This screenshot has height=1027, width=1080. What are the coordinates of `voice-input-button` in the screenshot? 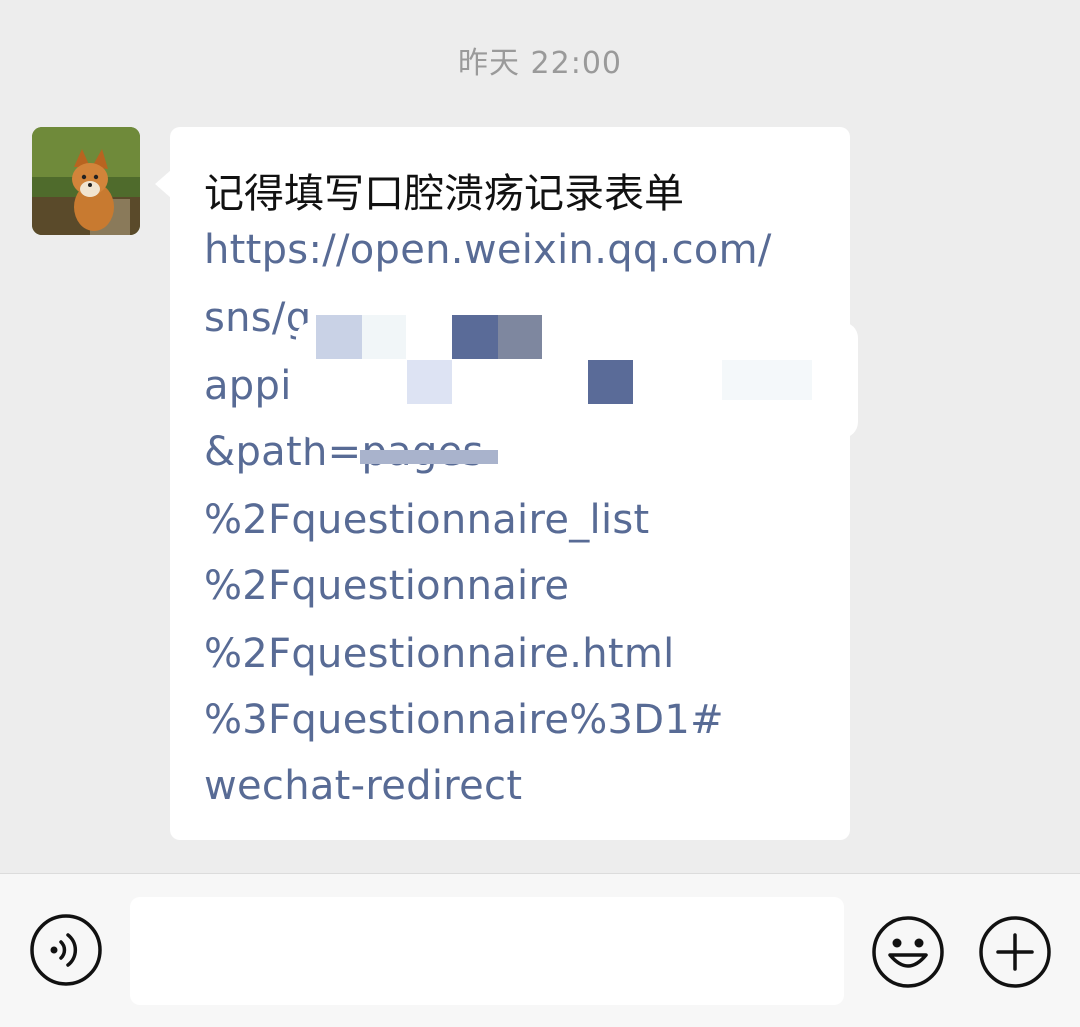 It's located at (66, 950).